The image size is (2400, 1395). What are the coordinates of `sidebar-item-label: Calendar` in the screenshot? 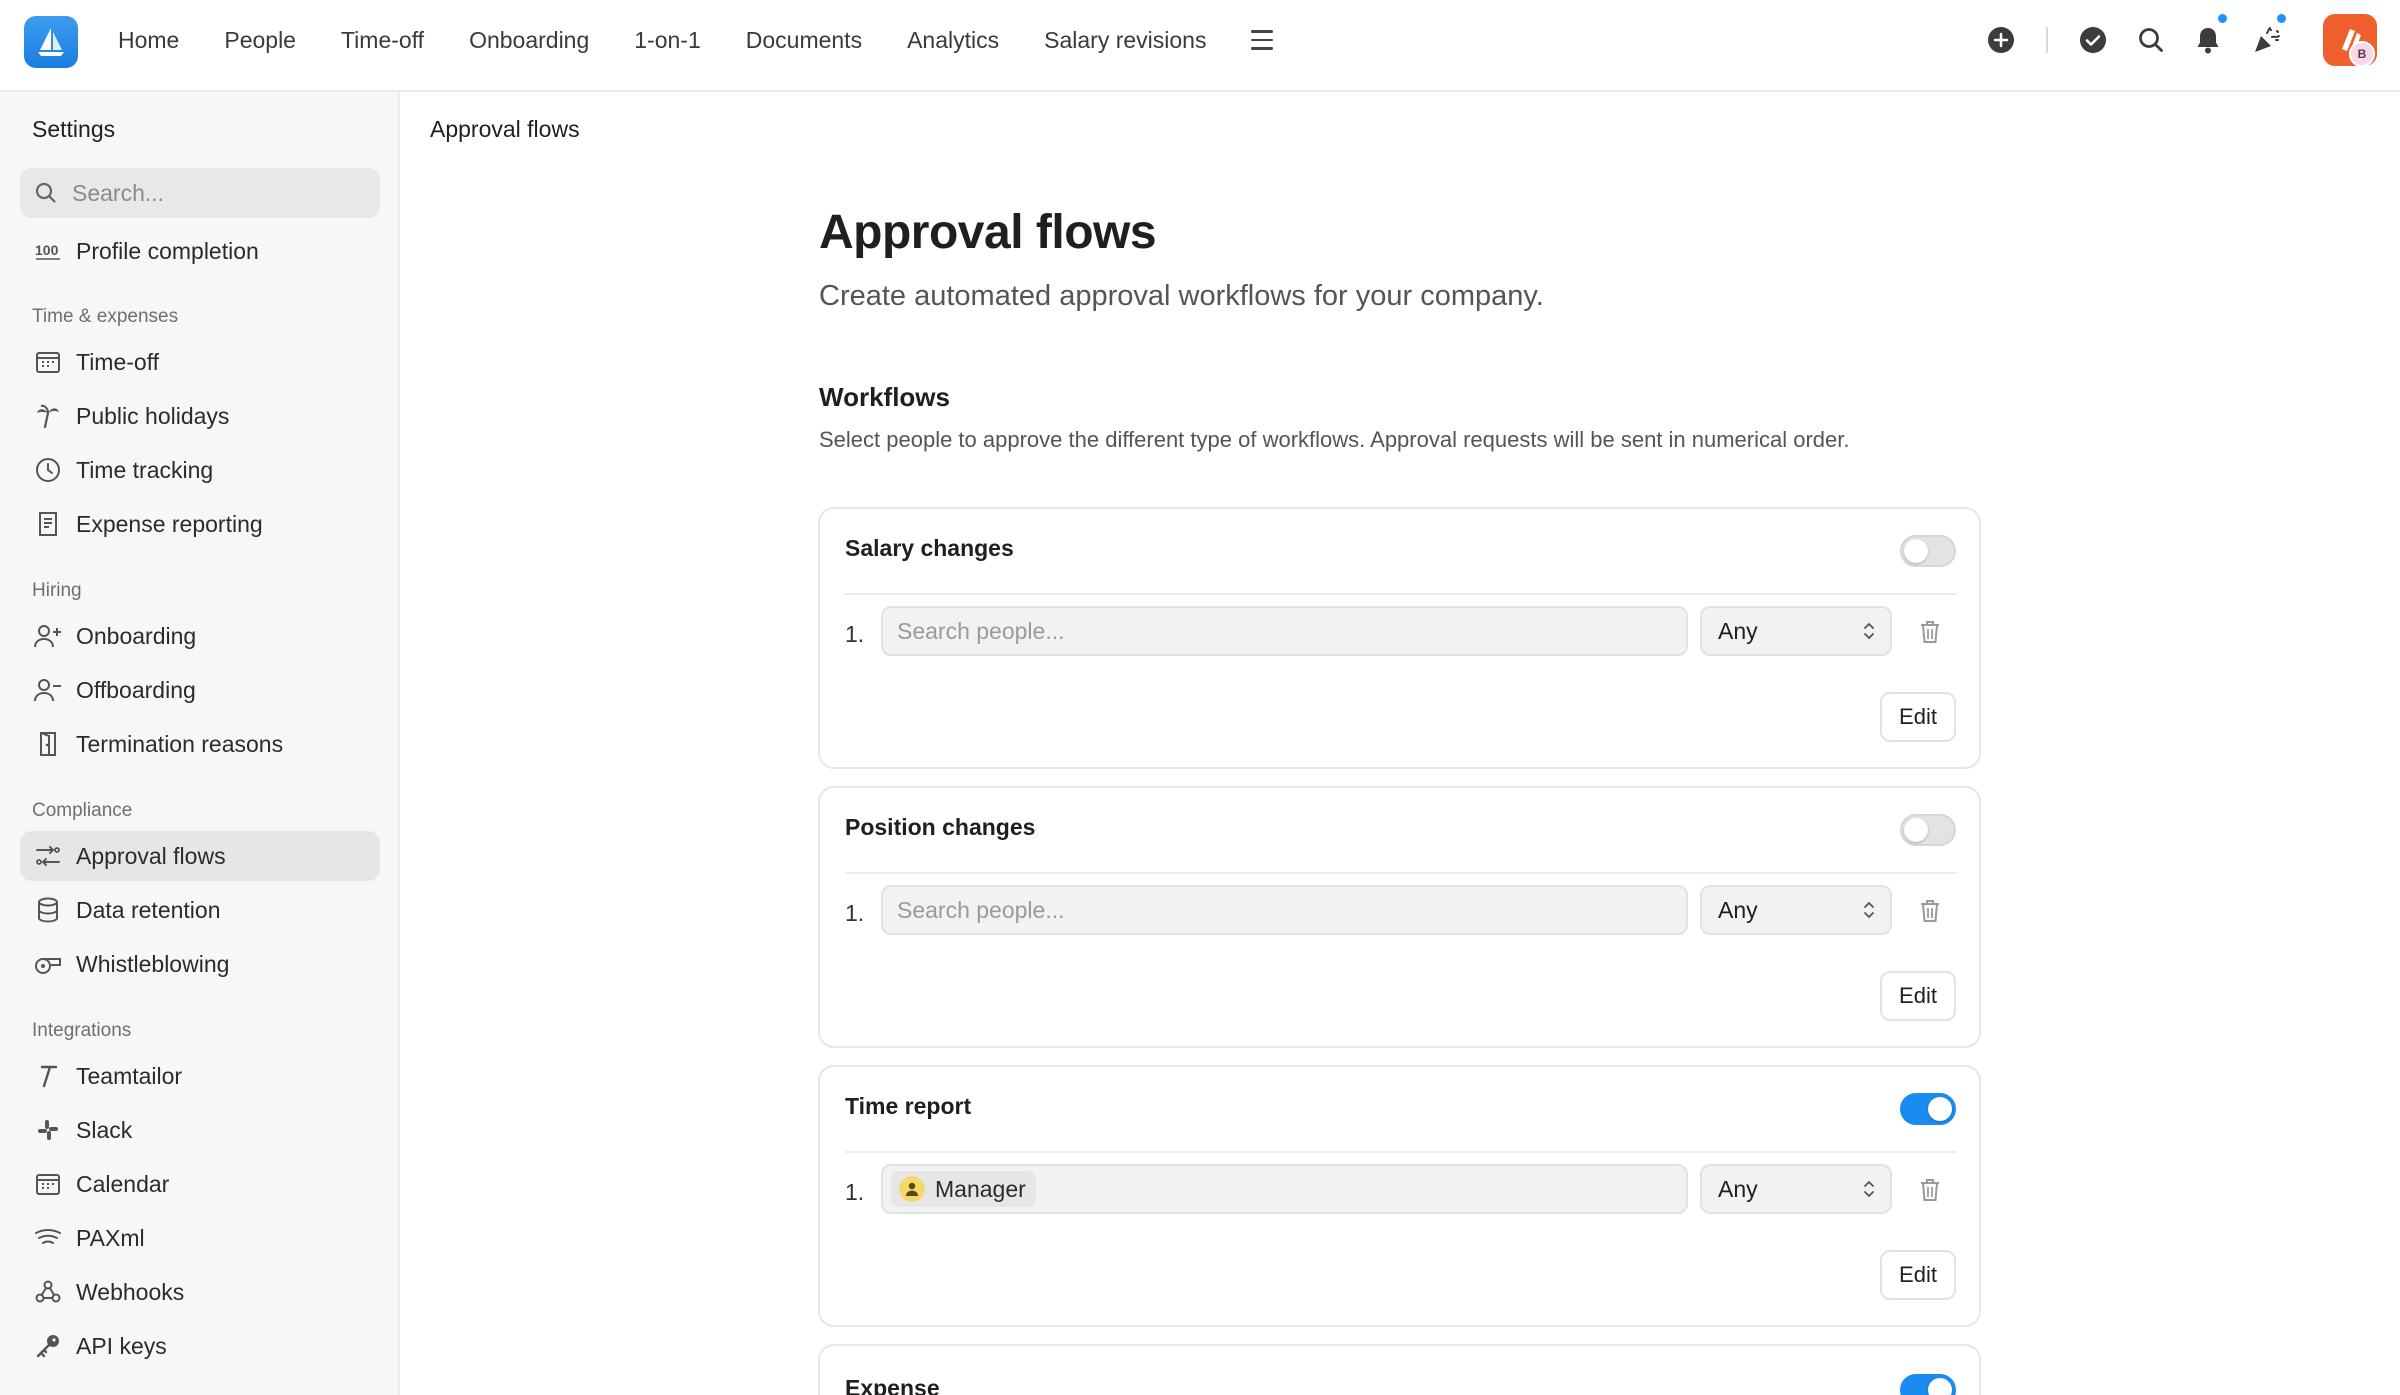 It's located at (123, 1183).